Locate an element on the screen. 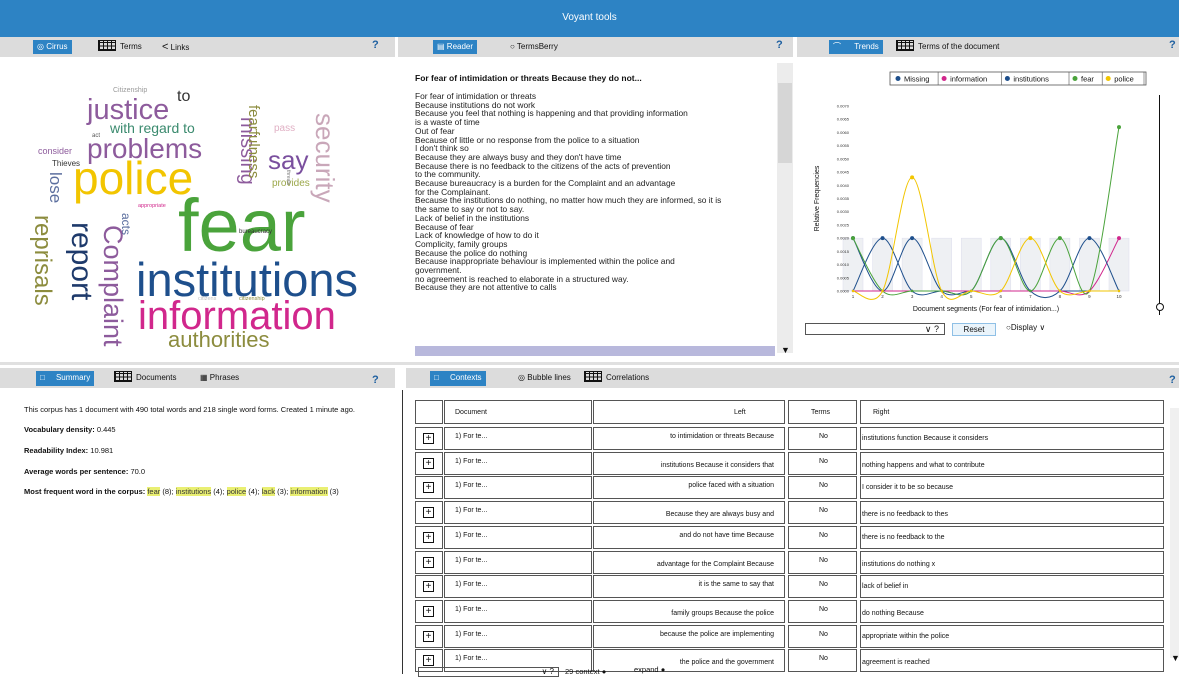 Image resolution: width=1179 pixels, height=677 pixels. tab-documents: Documents is located at coordinates (145, 378).